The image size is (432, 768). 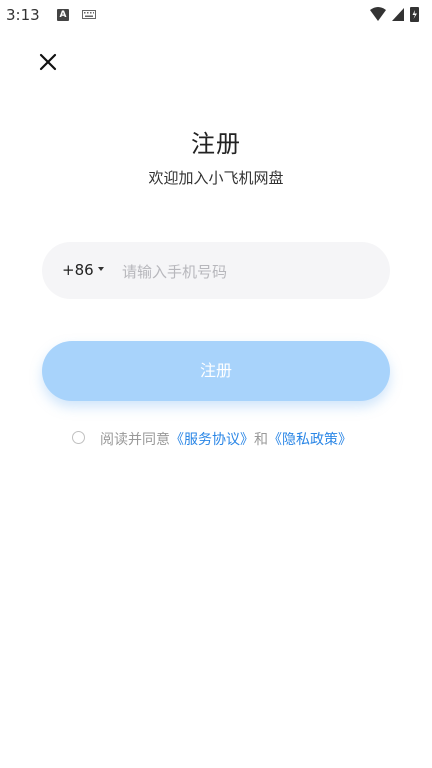 I want to click on register-button: 注册, so click(x=216, y=371).